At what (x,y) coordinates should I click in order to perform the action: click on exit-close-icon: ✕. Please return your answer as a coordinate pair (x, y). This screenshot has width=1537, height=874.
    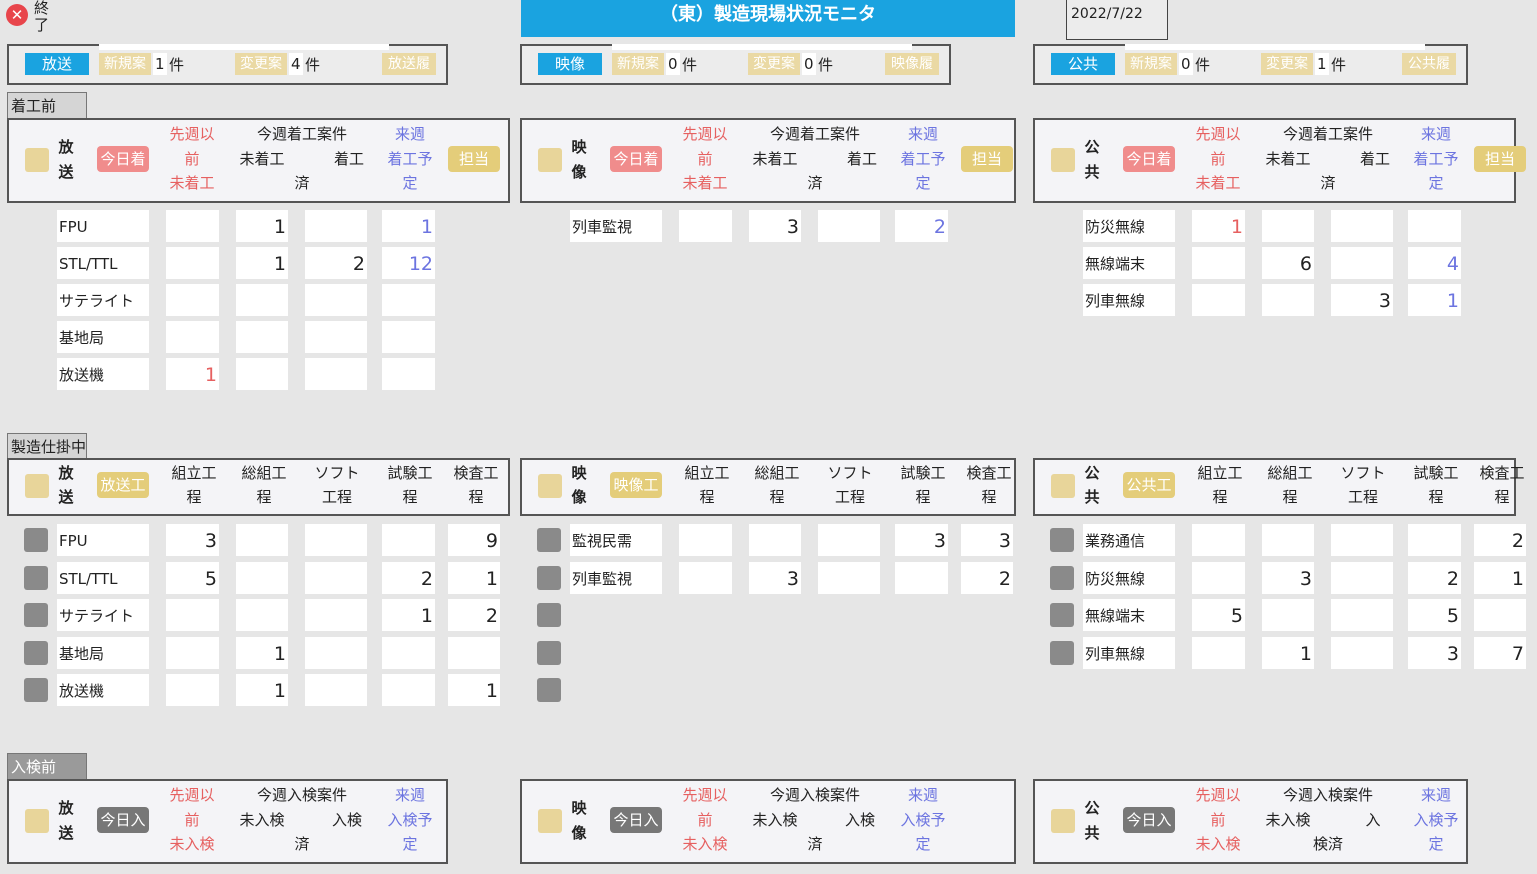
    Looking at the image, I should click on (17, 15).